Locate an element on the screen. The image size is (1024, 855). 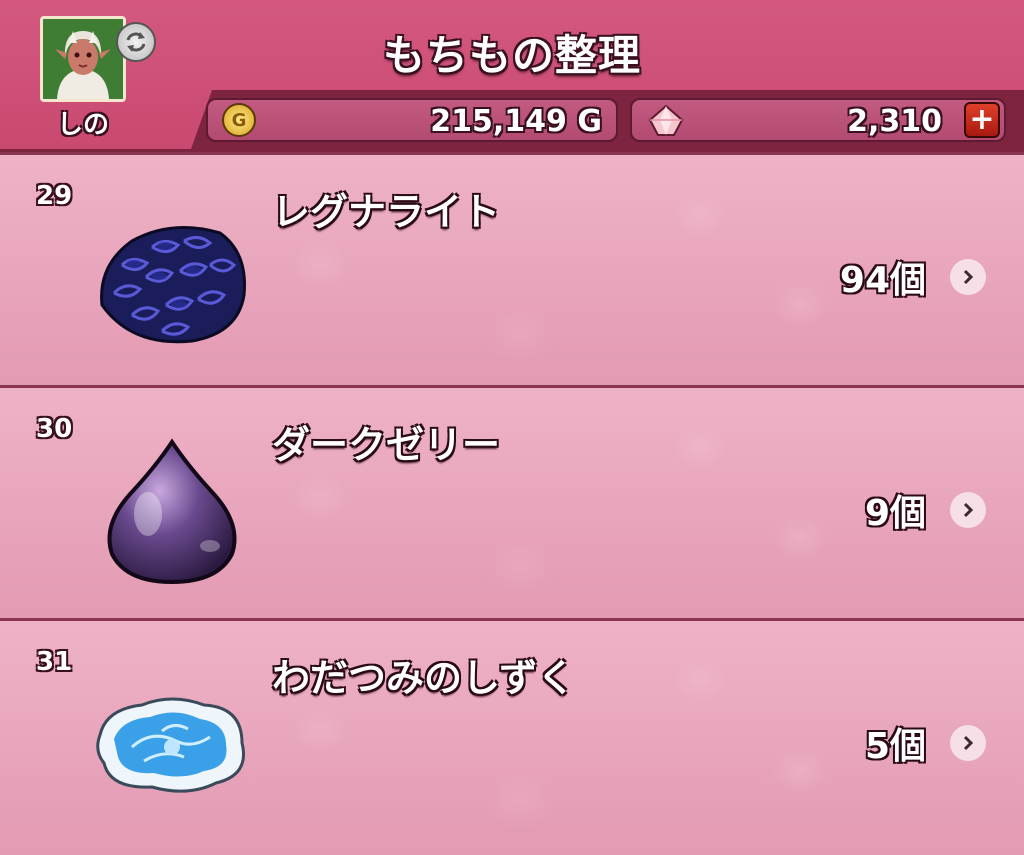
item-number: 30 is located at coordinates (54, 429).